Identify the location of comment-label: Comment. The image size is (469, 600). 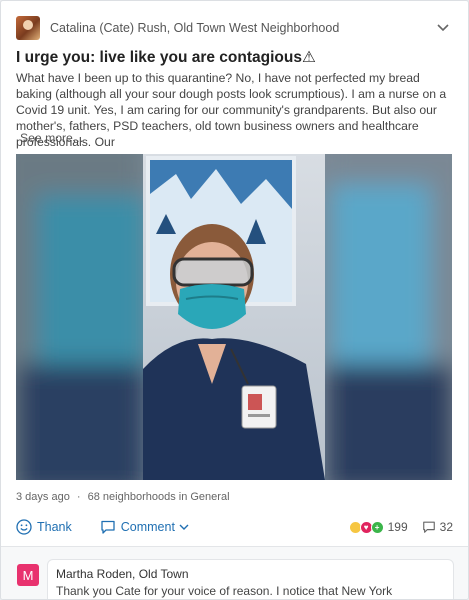
(147, 527).